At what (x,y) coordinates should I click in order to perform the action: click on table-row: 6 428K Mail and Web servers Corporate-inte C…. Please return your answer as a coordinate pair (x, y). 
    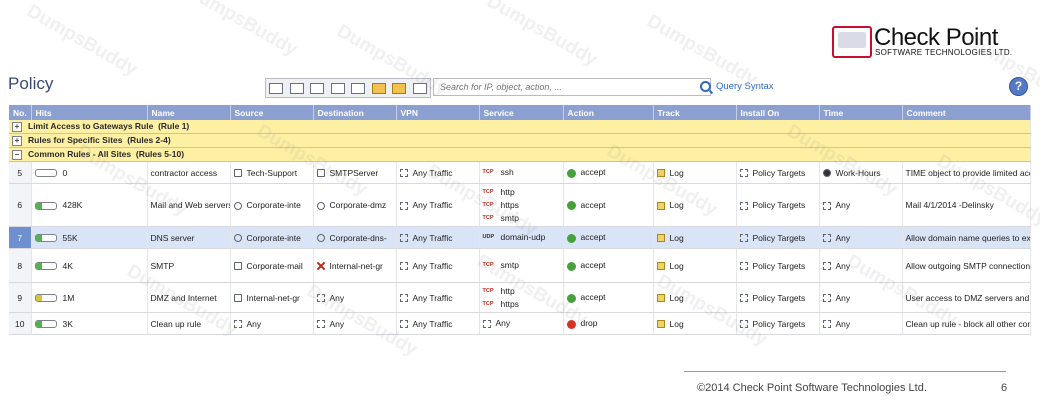
    Looking at the image, I should click on (520, 205).